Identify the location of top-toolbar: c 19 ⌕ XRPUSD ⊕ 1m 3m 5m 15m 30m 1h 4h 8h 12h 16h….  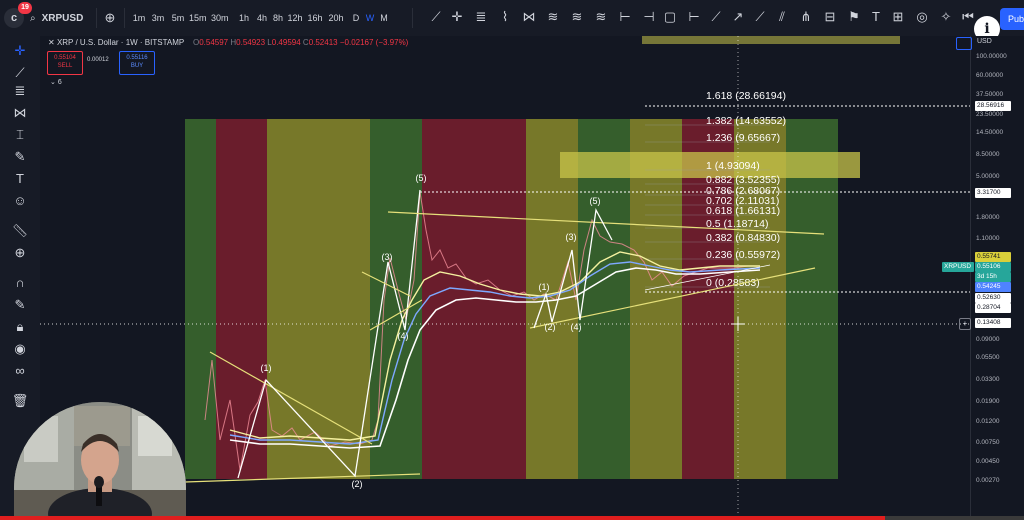
(512, 21).